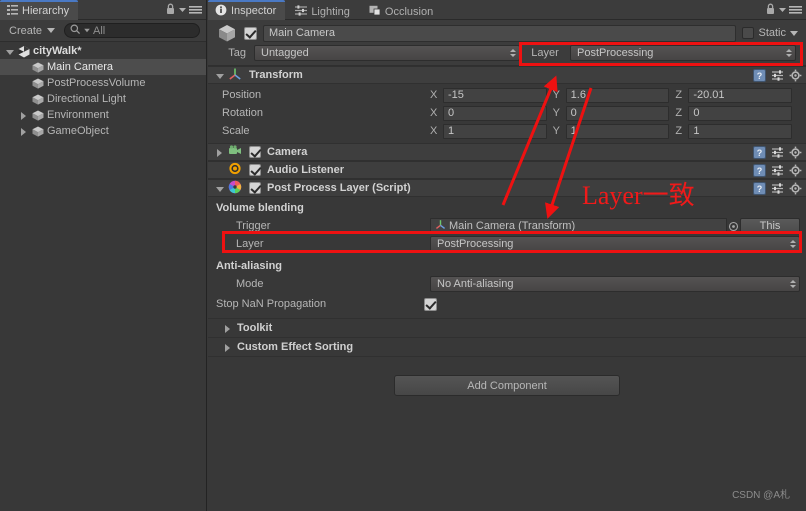 This screenshot has height=511, width=806. What do you see at coordinates (276, 75) in the screenshot?
I see `component-title-transform: Transform` at bounding box center [276, 75].